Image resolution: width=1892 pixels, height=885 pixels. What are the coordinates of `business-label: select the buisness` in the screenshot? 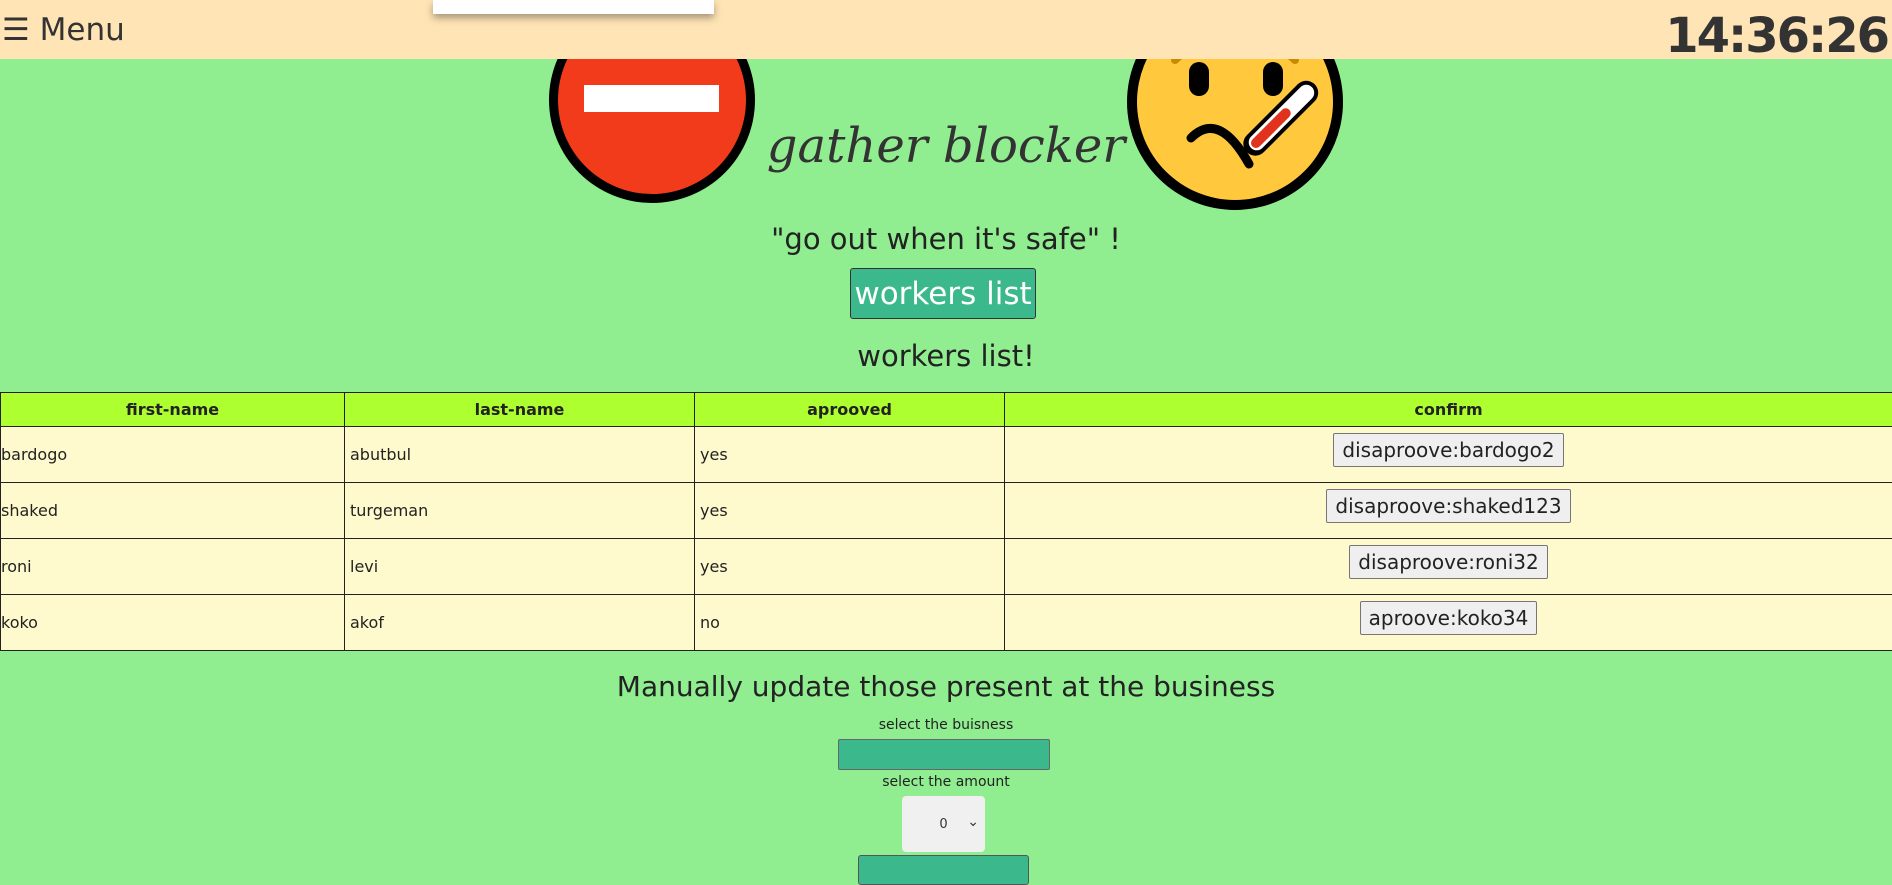 It's located at (946, 725).